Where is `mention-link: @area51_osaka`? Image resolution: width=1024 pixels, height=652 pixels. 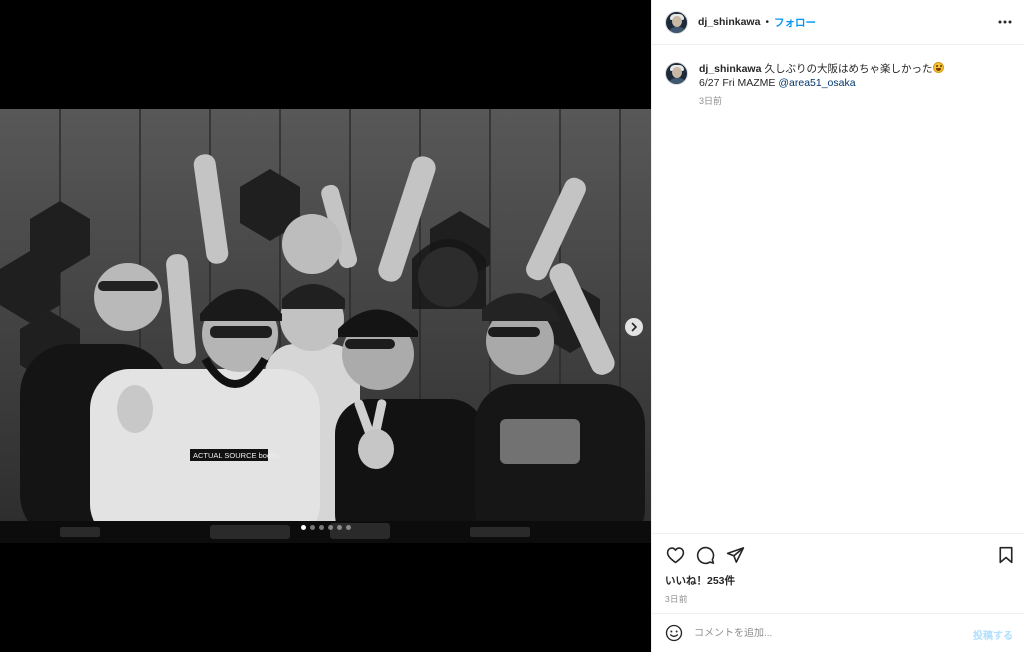 mention-link: @area51_osaka is located at coordinates (816, 83).